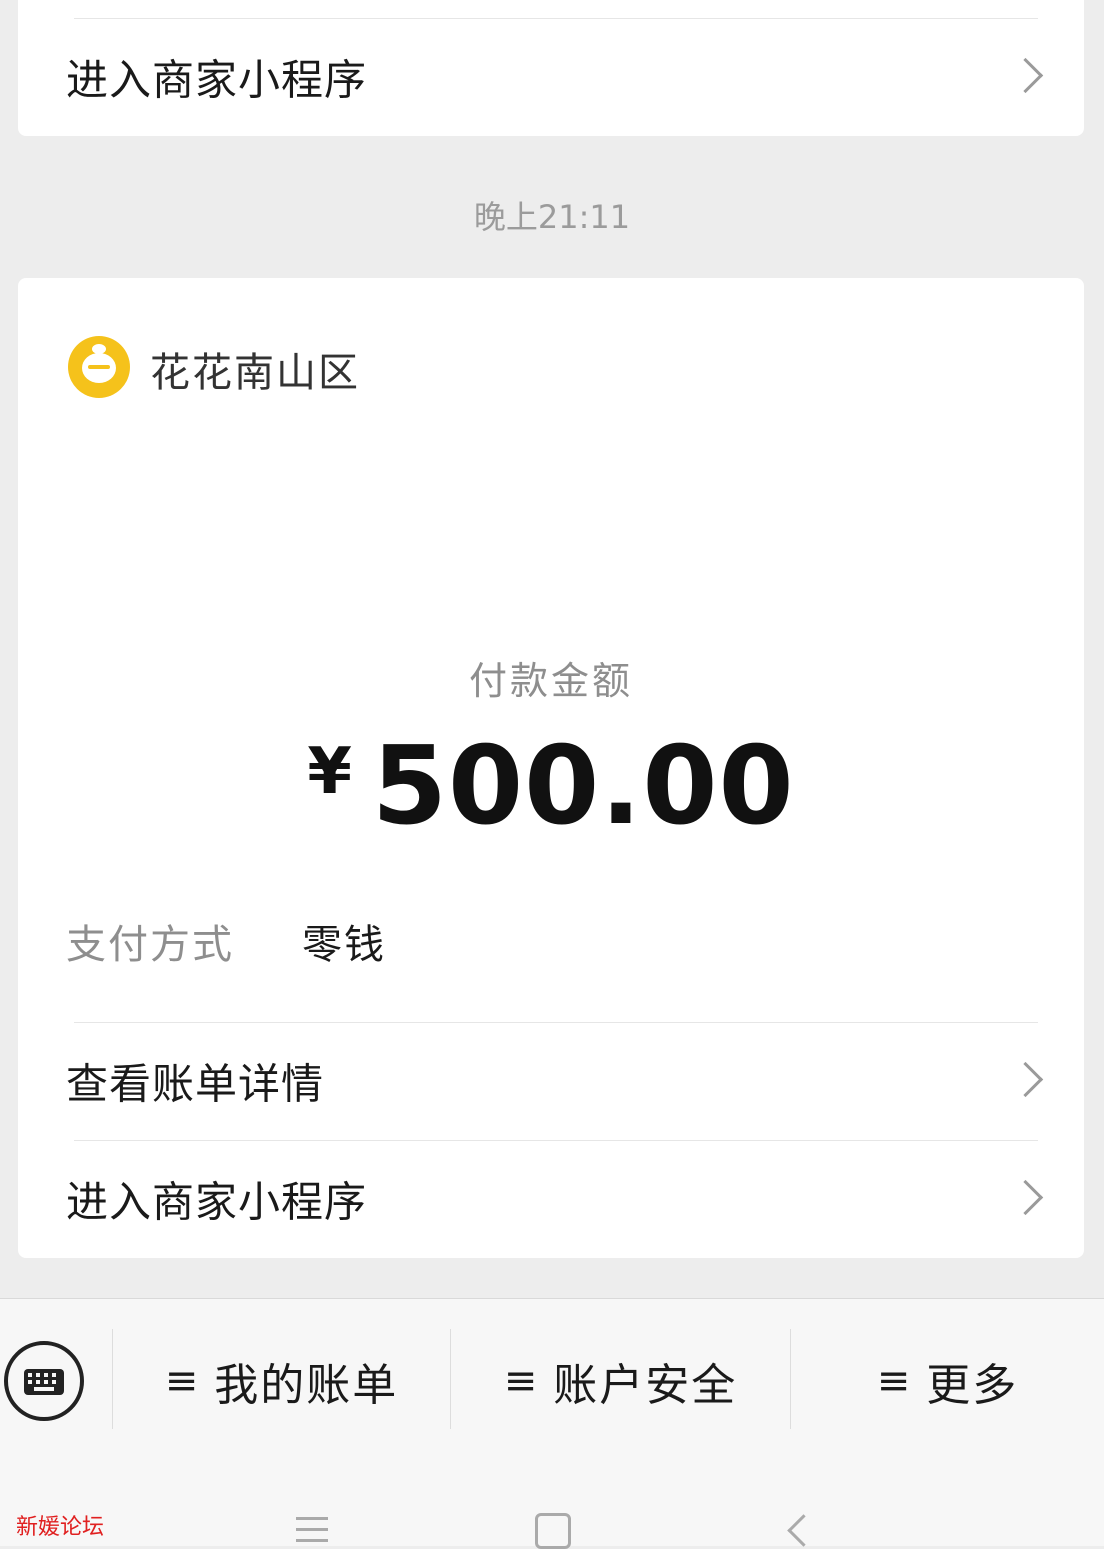 Image resolution: width=1104 pixels, height=1549 pixels. What do you see at coordinates (255, 373) in the screenshot?
I see `merchant-name: 花花南山区` at bounding box center [255, 373].